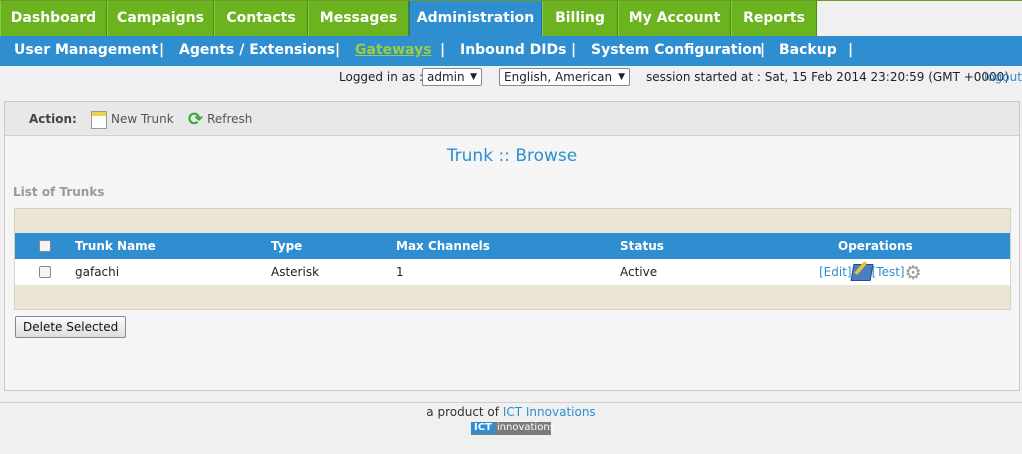 The width and height of the screenshot is (1022, 454). Describe the element at coordinates (295, 272) in the screenshot. I see `cell-type: Asterisk` at that location.